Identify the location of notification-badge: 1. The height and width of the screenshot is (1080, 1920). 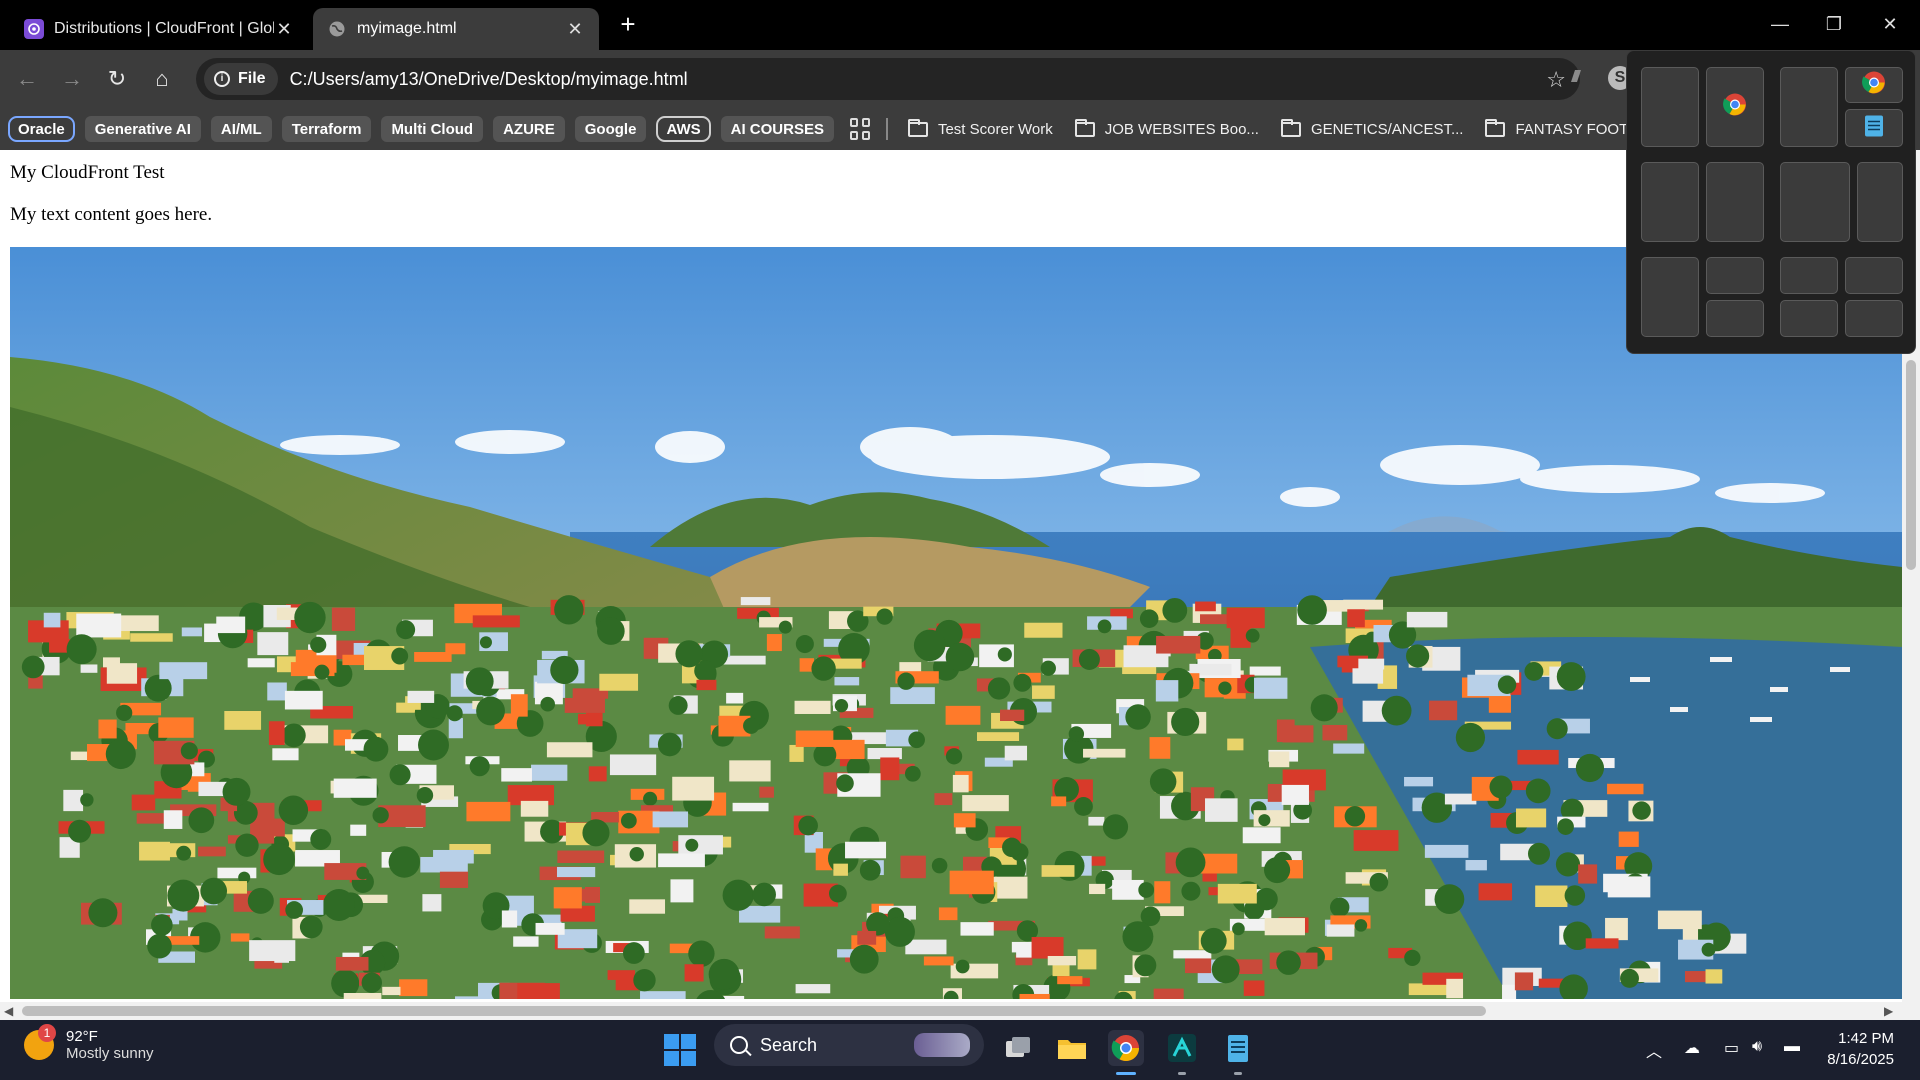
(47, 1033).